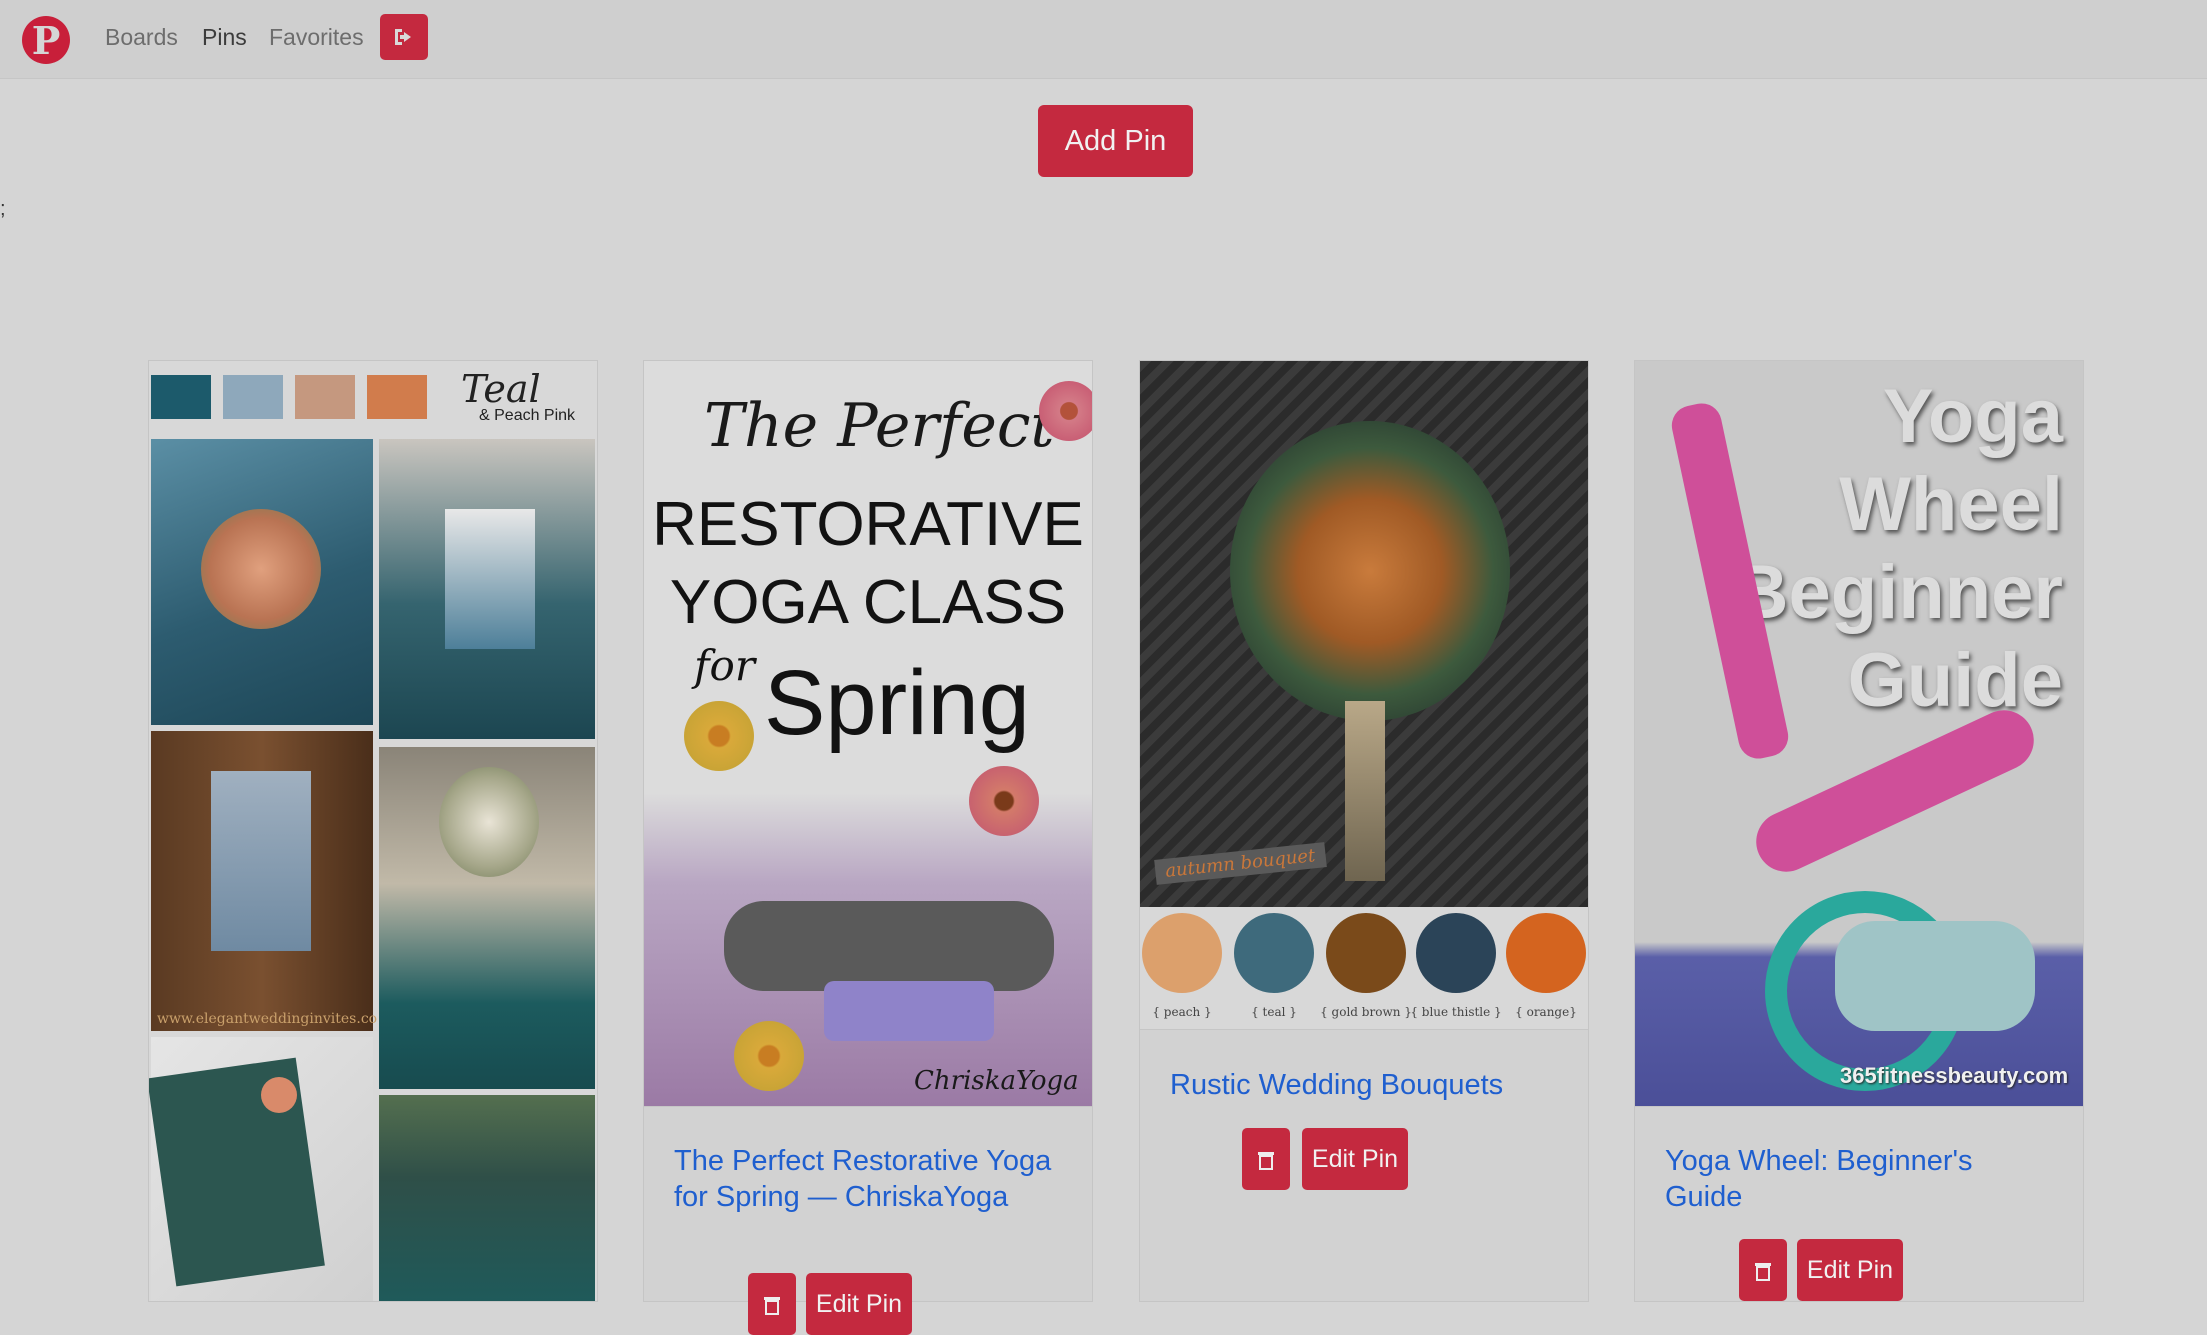 This screenshot has height=1335, width=2207. What do you see at coordinates (1954, 1075) in the screenshot?
I see `image-watermark: 365fitnessbeauty.com` at bounding box center [1954, 1075].